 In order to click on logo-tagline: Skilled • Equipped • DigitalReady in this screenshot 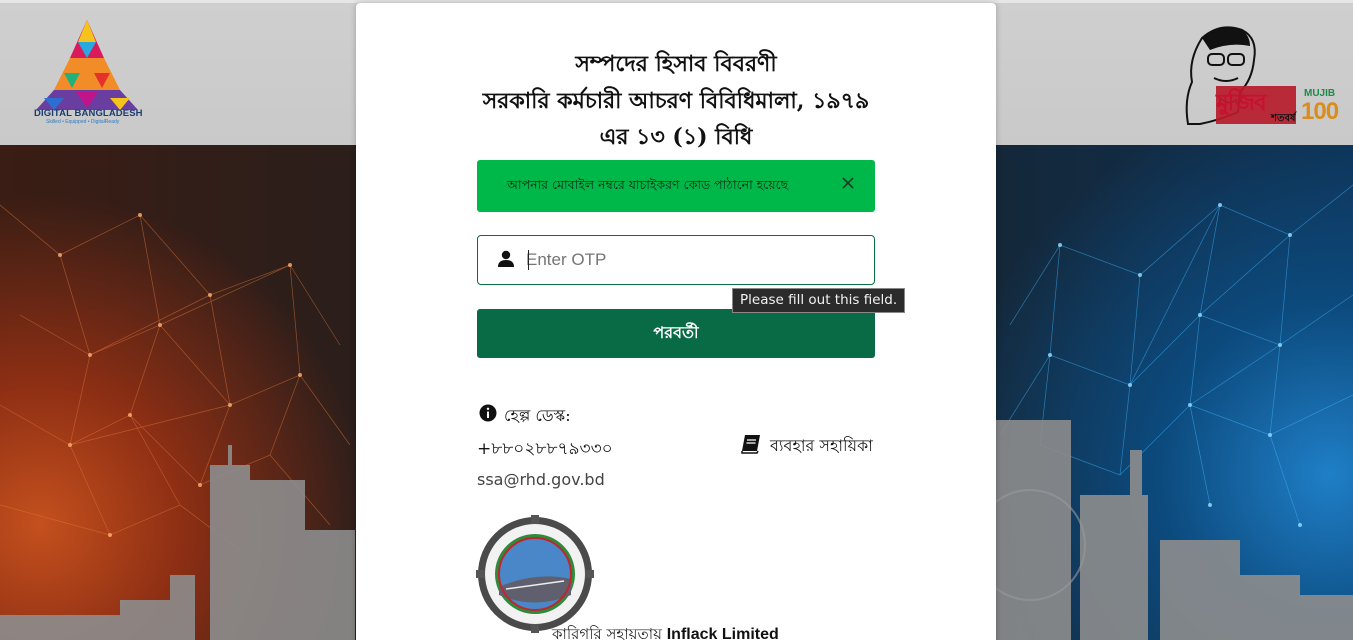, I will do `click(83, 122)`.